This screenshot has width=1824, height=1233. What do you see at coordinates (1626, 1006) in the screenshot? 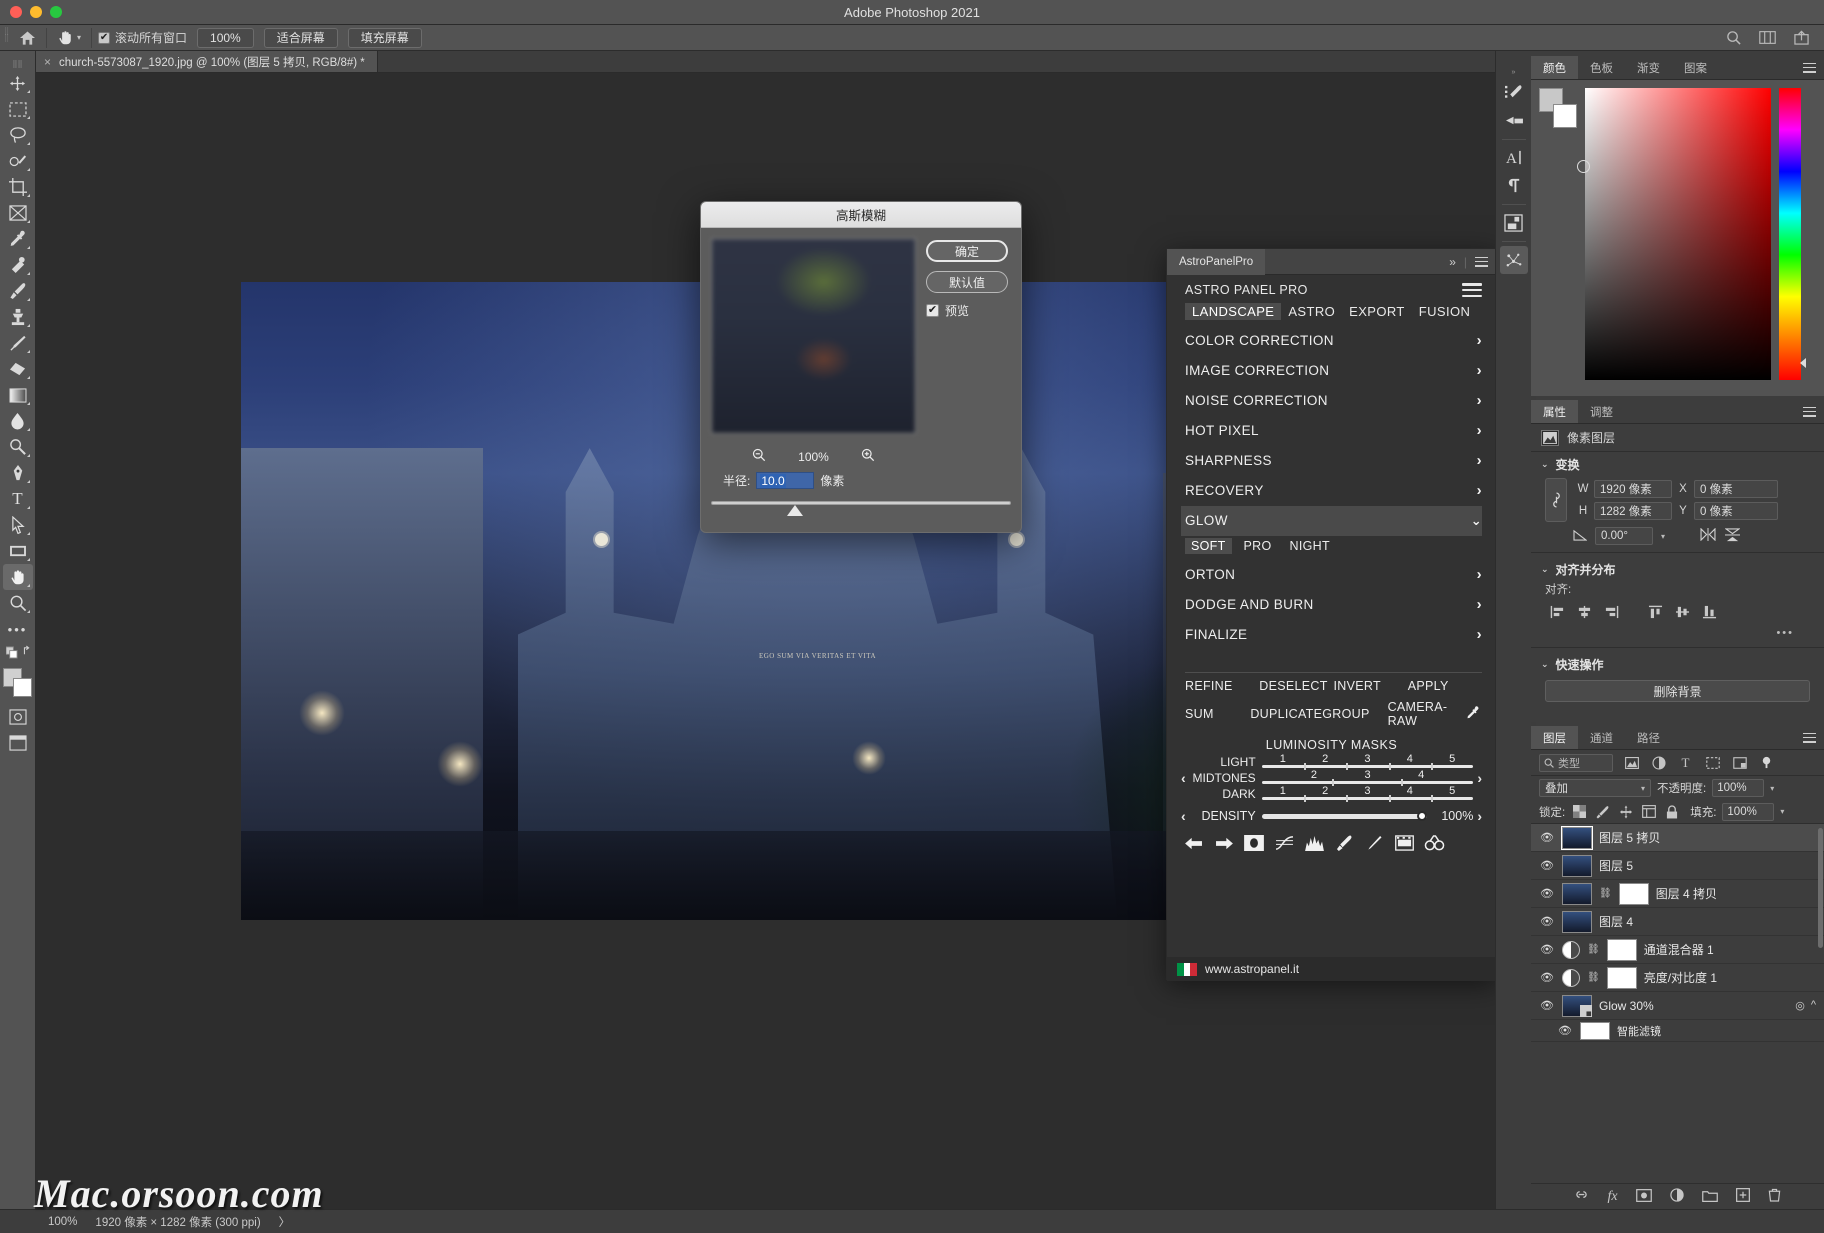
I see `layer-name: Glow 30%` at bounding box center [1626, 1006].